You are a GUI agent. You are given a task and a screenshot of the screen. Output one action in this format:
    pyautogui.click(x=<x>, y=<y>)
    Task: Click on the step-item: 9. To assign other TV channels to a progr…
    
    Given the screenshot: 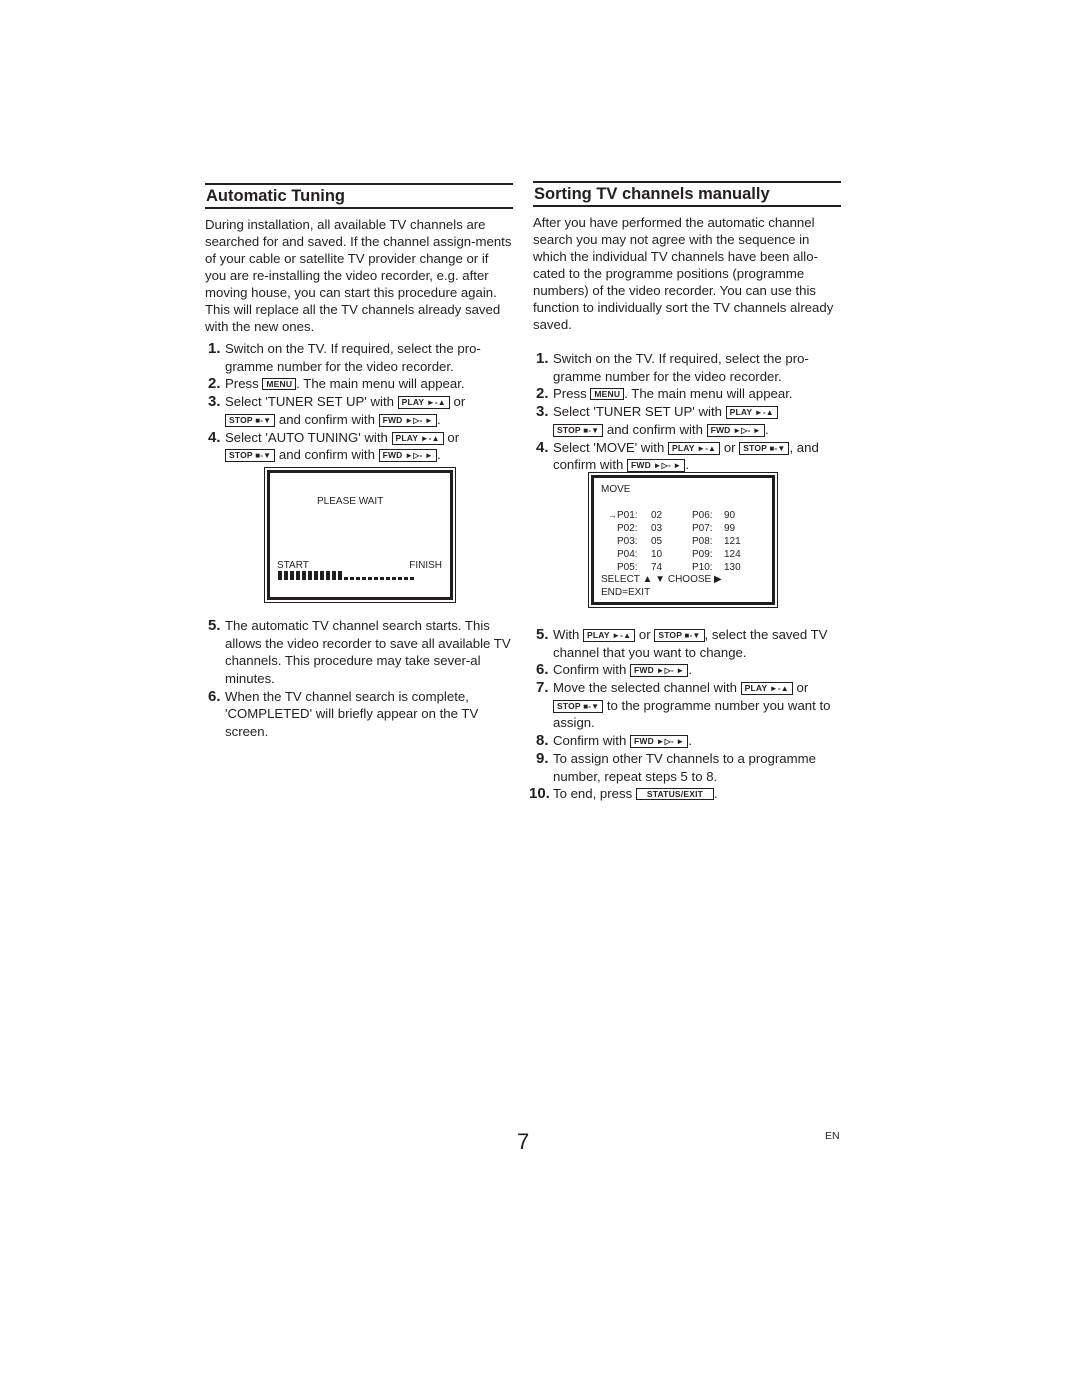 What is the action you would take?
    pyautogui.click(x=687, y=767)
    